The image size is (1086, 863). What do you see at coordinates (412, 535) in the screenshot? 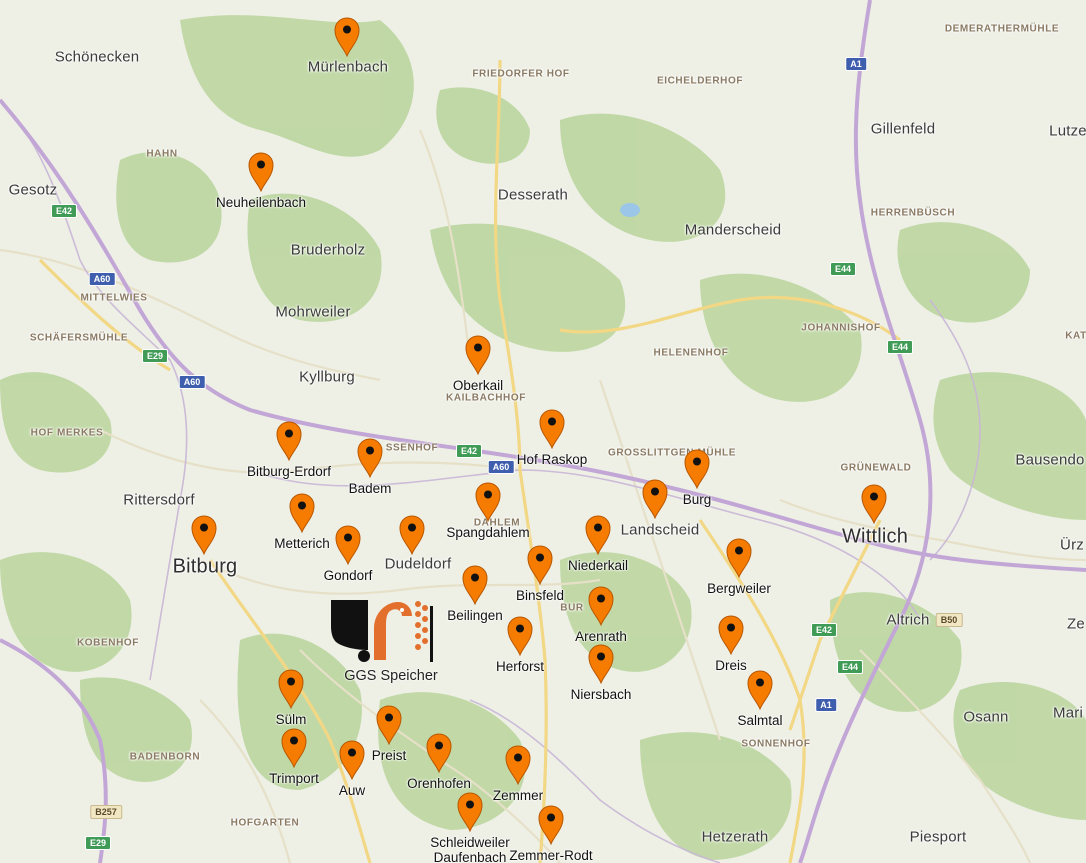
I see `map-pin-icon-dudeldorf` at bounding box center [412, 535].